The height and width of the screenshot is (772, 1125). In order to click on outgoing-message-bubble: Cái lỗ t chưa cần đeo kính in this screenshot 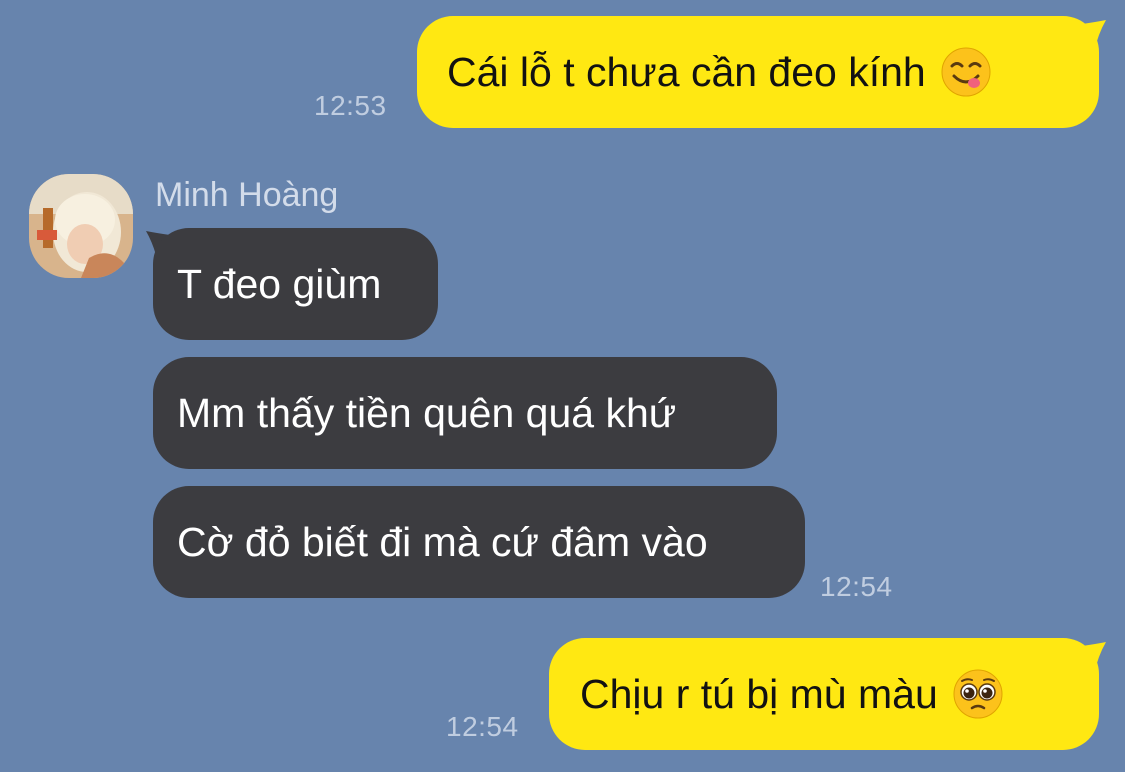, I will do `click(758, 72)`.